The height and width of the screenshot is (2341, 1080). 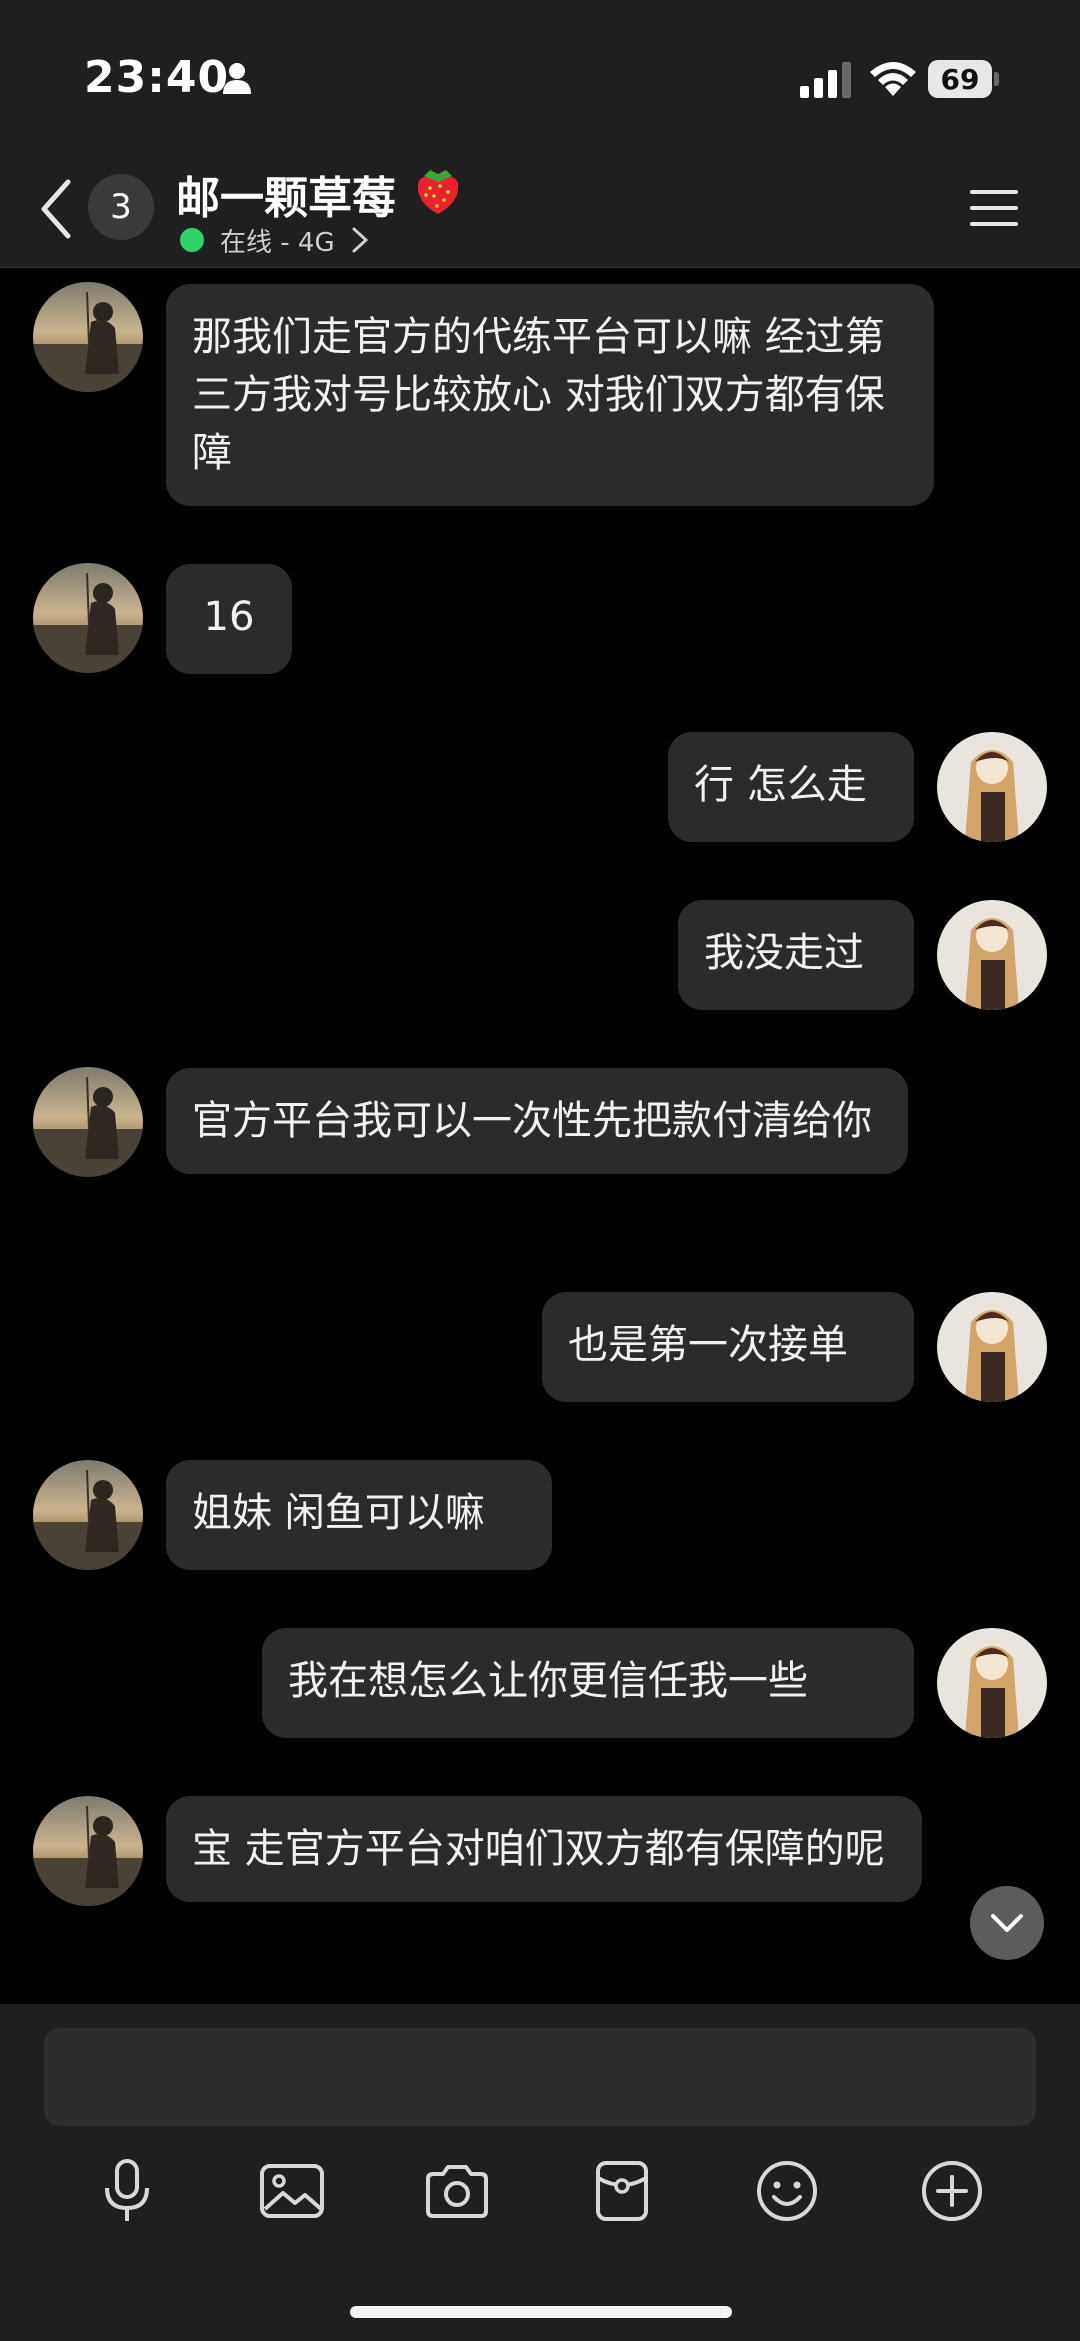 What do you see at coordinates (622, 2191) in the screenshot?
I see `red-packet-icon` at bounding box center [622, 2191].